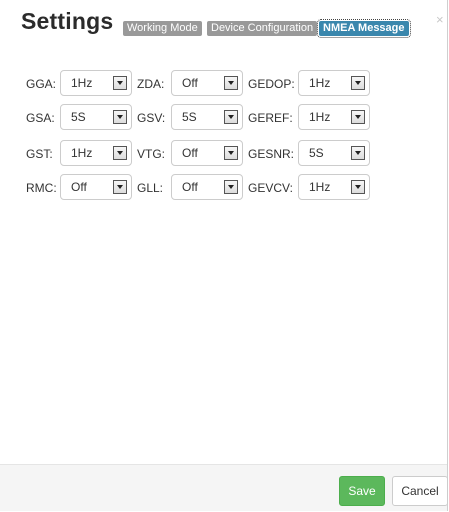  I want to click on geref-label: GEREF:, so click(270, 118).